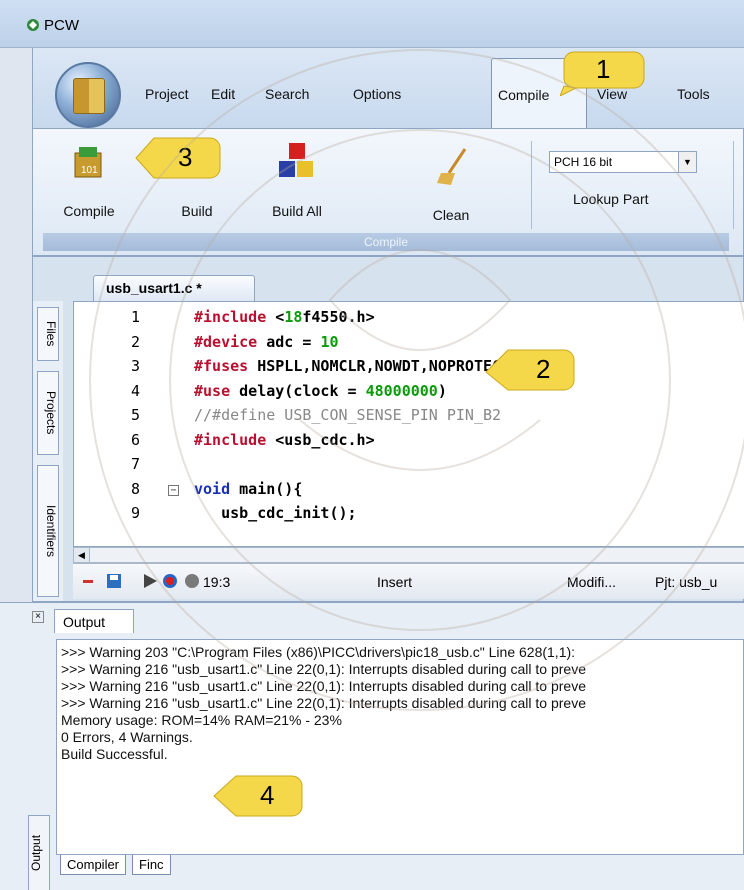 This screenshot has height=890, width=744. I want to click on output-line: Memory usage: ROM=14% RAM=21% - 23%, so click(201, 720).